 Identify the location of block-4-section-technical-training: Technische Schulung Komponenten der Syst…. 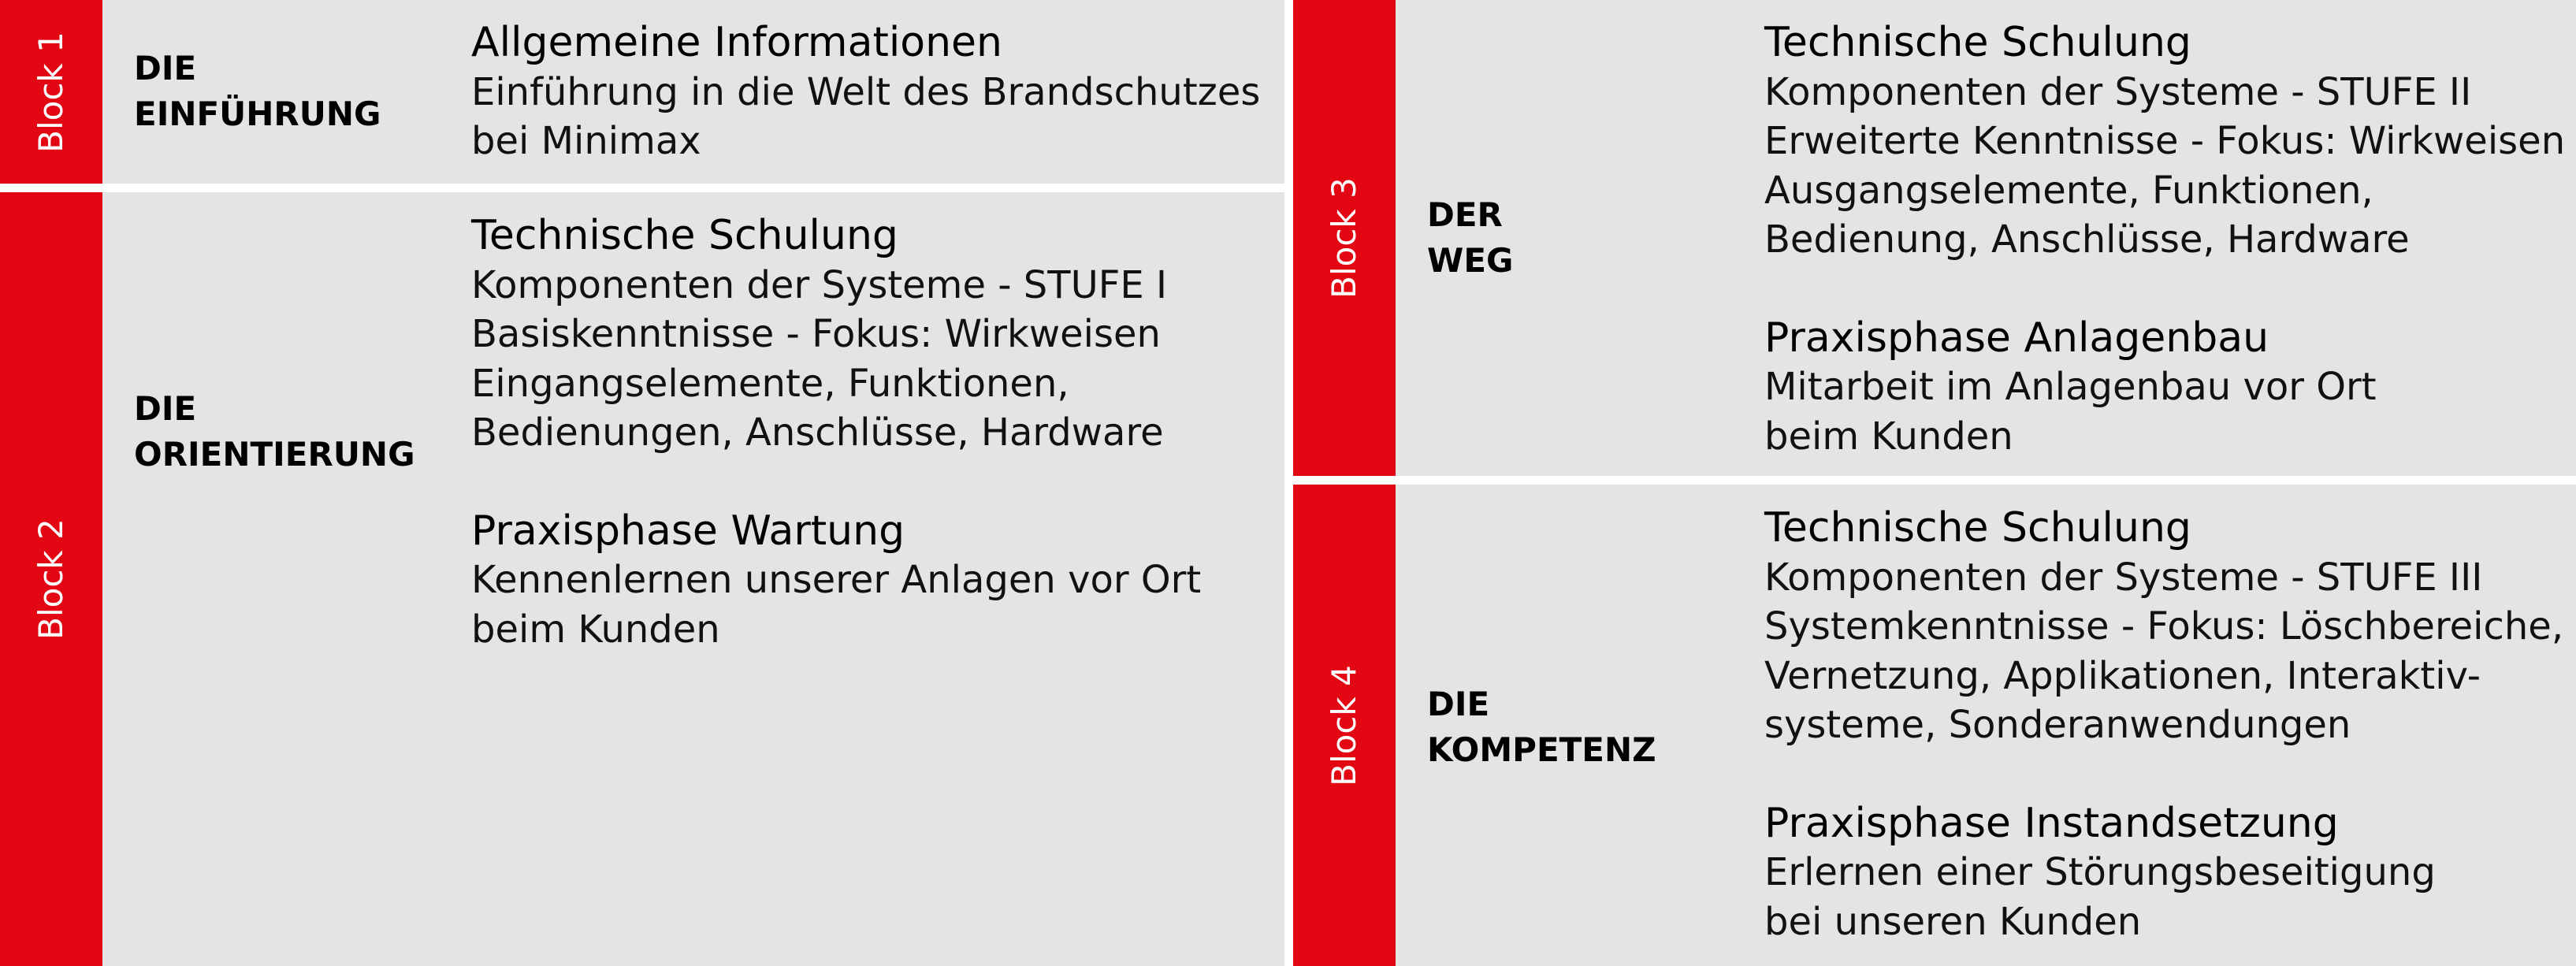
(2163, 626).